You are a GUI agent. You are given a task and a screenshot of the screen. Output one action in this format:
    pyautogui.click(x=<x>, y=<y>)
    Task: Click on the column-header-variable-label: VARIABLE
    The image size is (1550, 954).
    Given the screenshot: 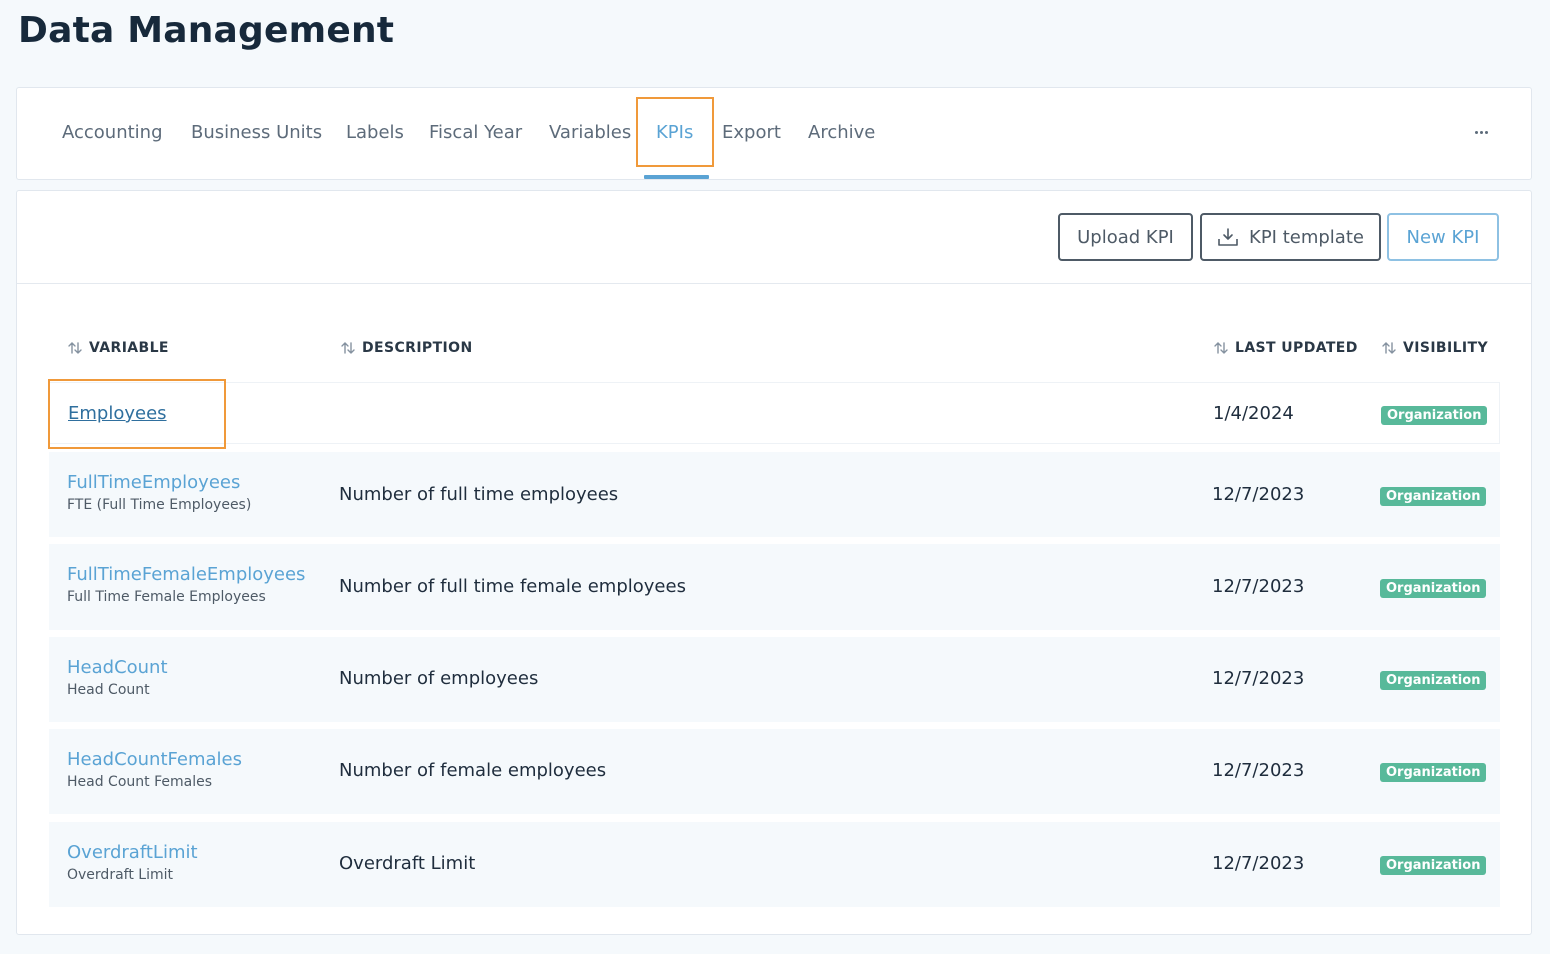 What is the action you would take?
    pyautogui.click(x=129, y=348)
    